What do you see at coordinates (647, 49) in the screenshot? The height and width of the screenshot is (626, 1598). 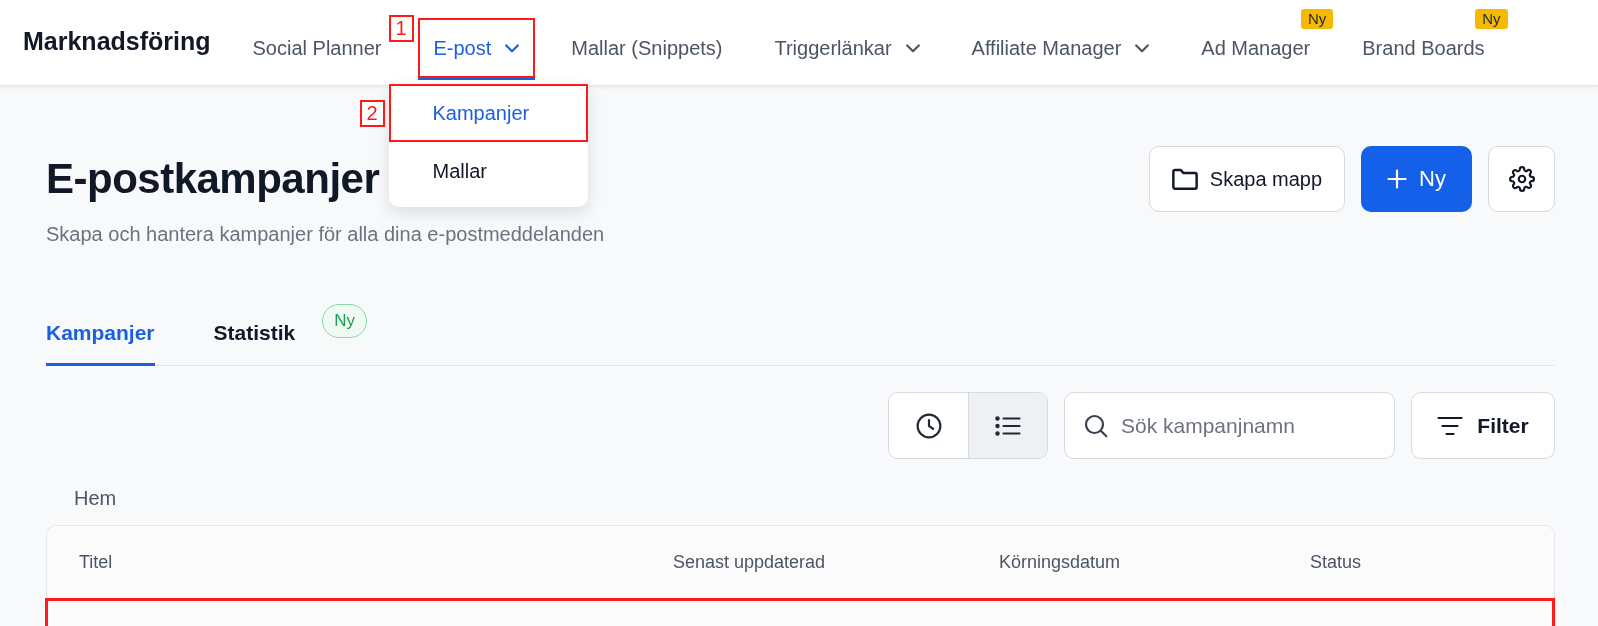 I see `nav-tab: Mallar (Snippets)` at bounding box center [647, 49].